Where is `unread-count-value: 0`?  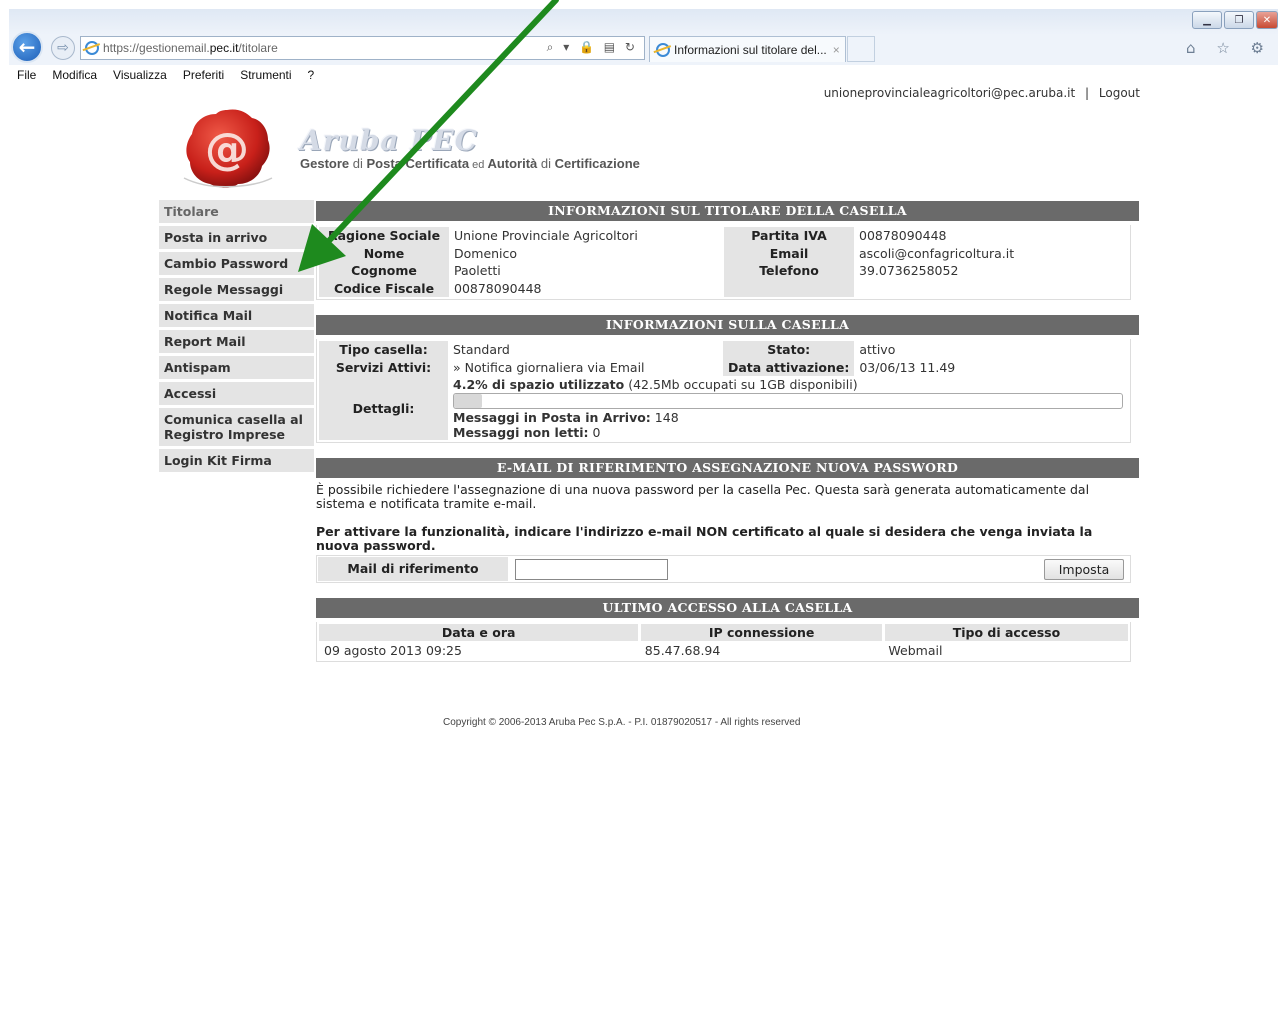 unread-count-value: 0 is located at coordinates (594, 432).